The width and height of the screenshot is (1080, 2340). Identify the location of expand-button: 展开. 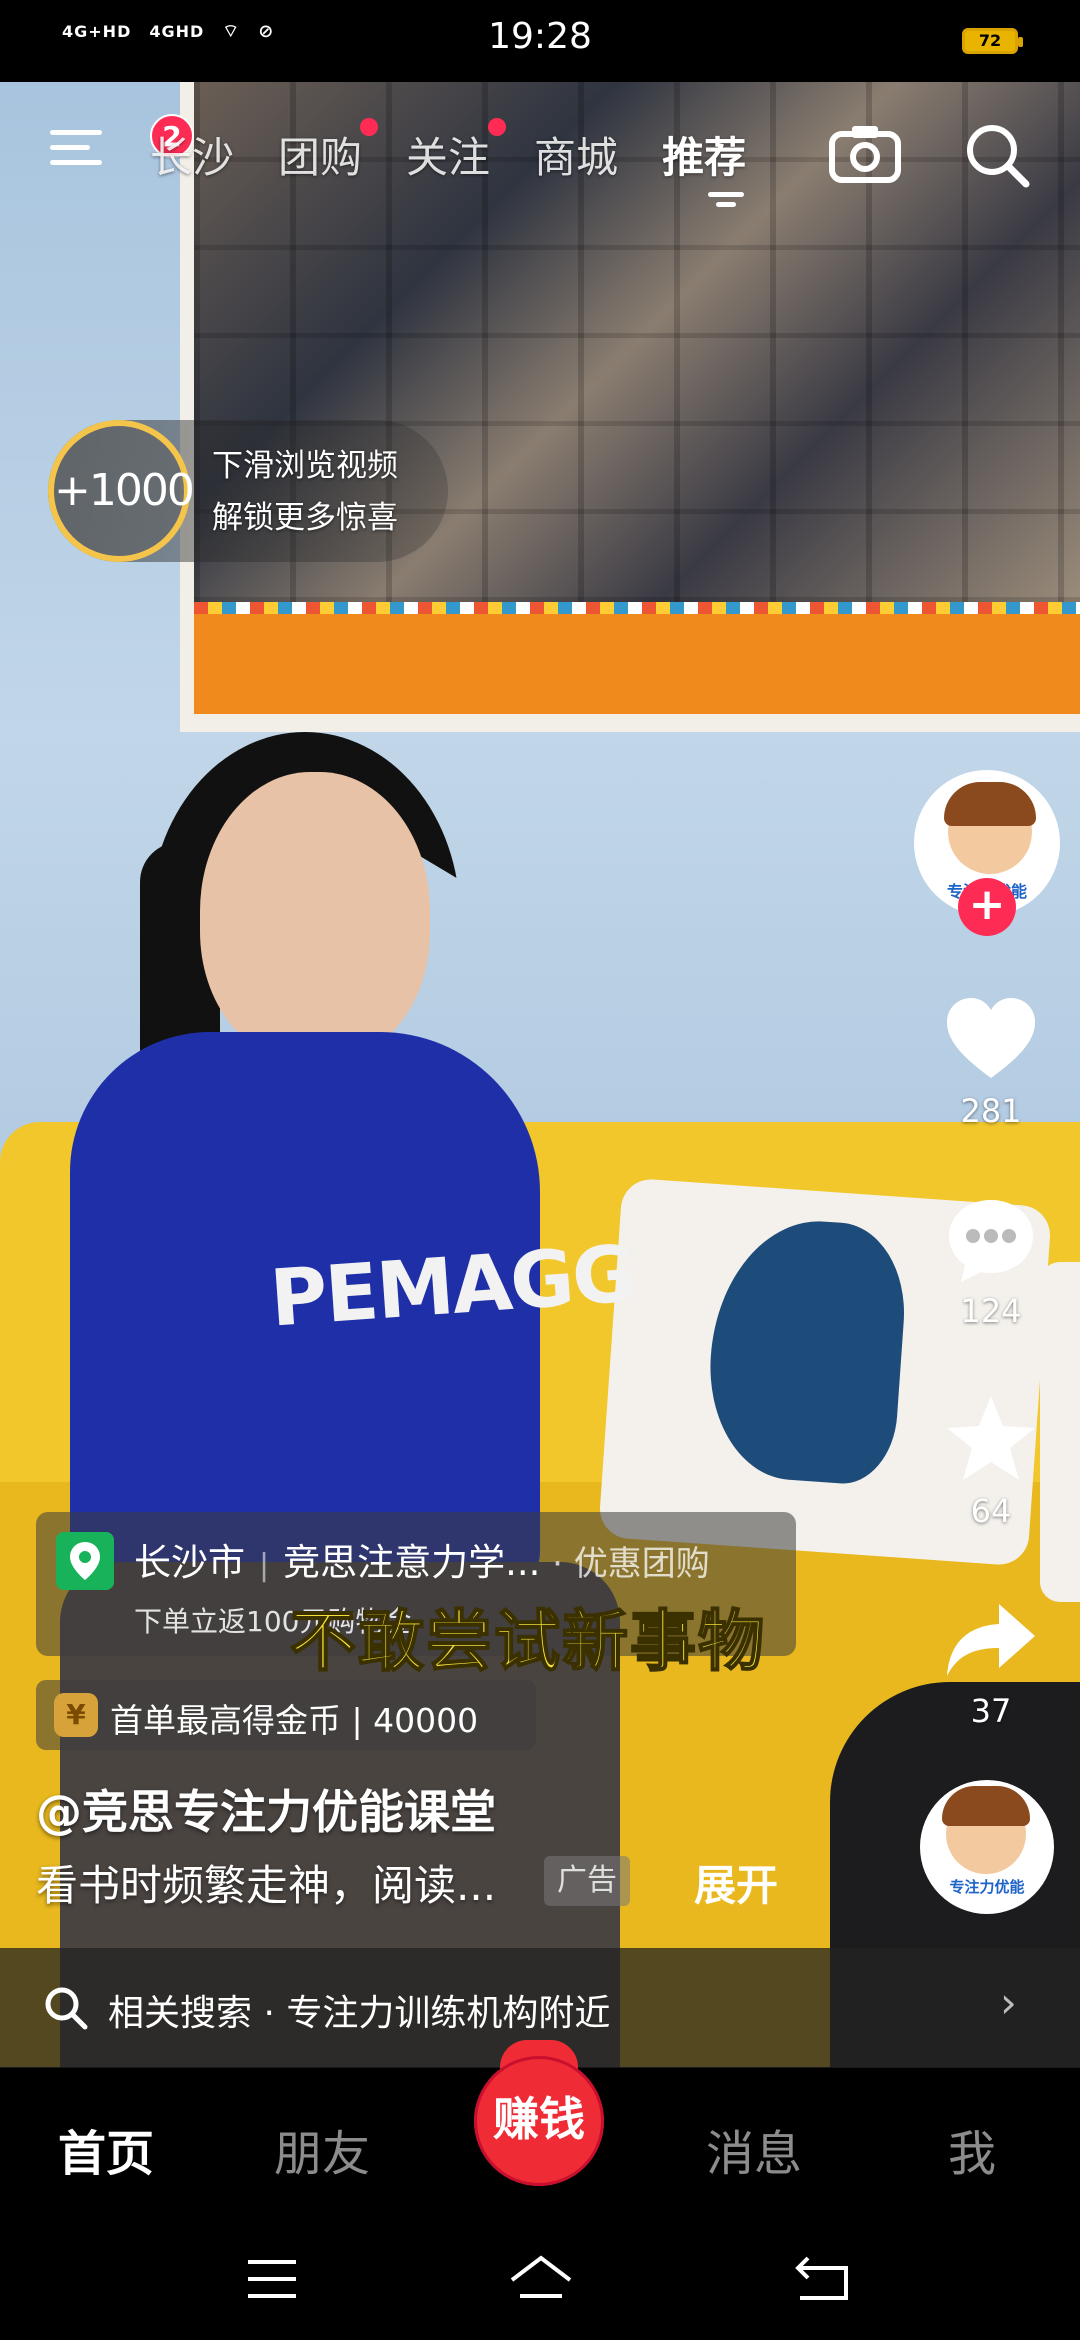
(736, 1882).